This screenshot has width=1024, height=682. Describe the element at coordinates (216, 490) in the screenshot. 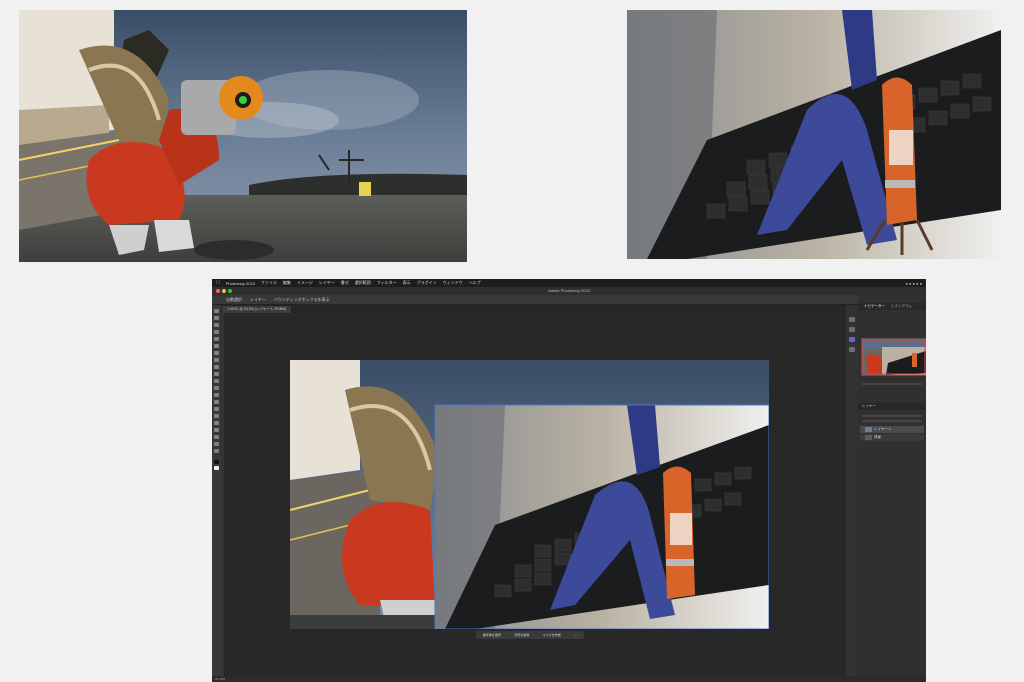

I see `tools-panel` at that location.